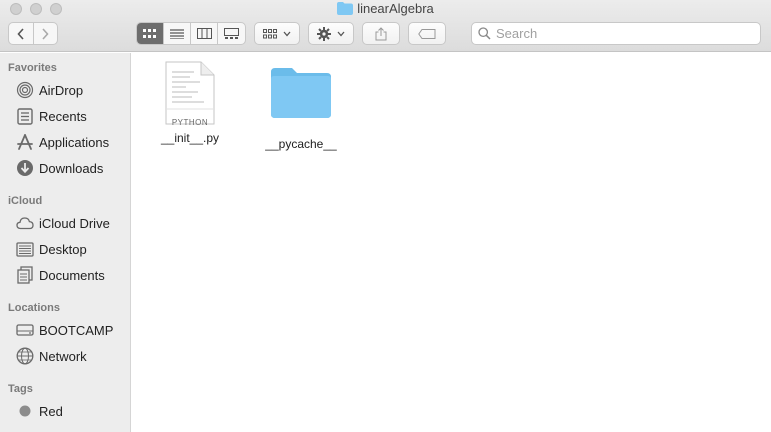  I want to click on sidebar-item-documents: Documents, so click(60, 275).